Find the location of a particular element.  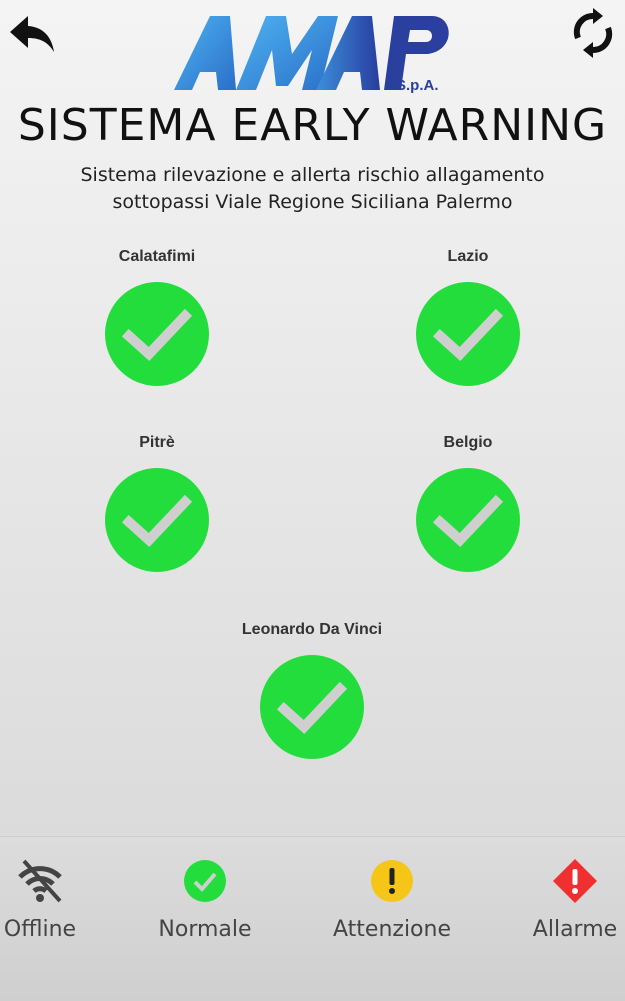

back-arrow-icon is located at coordinates (32, 34).